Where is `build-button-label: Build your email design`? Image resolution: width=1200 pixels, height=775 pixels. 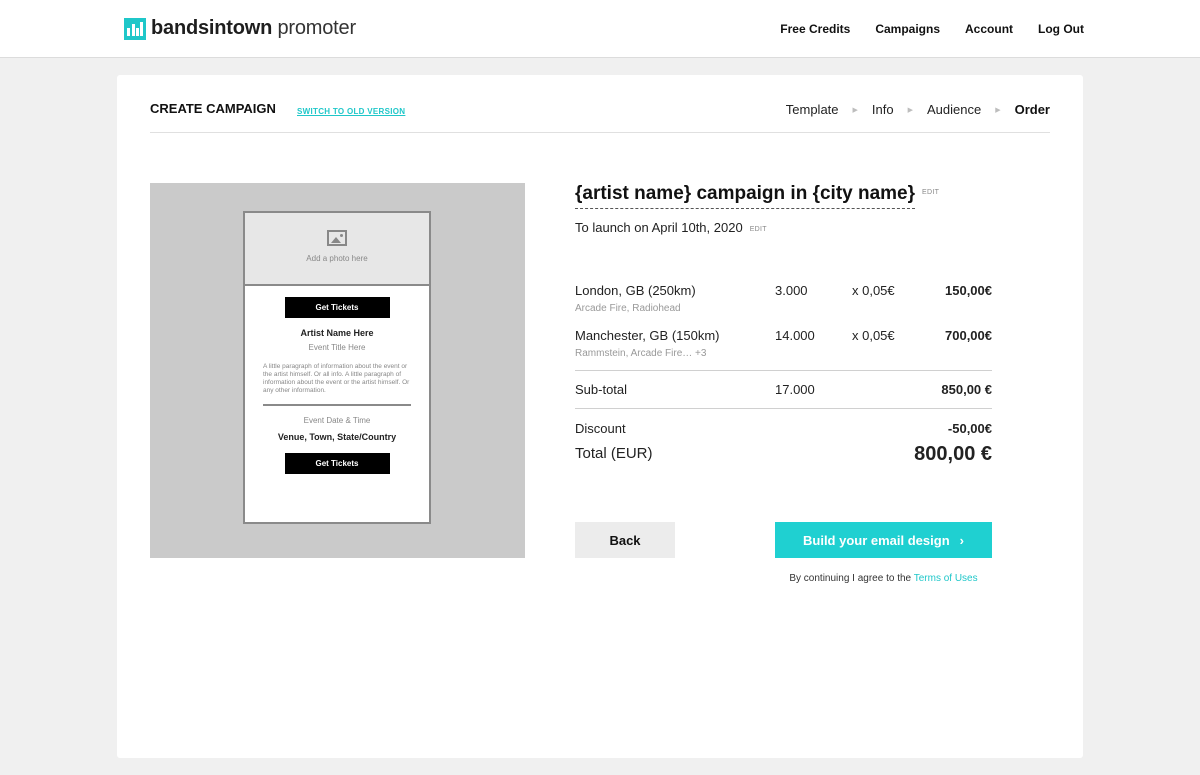 build-button-label: Build your email design is located at coordinates (876, 540).